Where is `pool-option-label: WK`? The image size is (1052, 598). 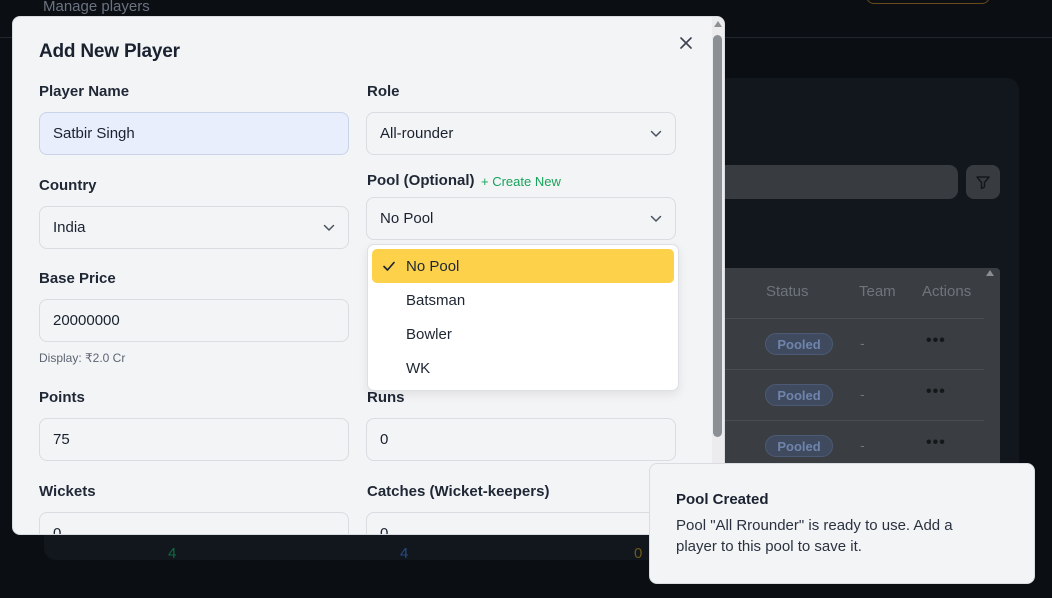 pool-option-label: WK is located at coordinates (418, 368).